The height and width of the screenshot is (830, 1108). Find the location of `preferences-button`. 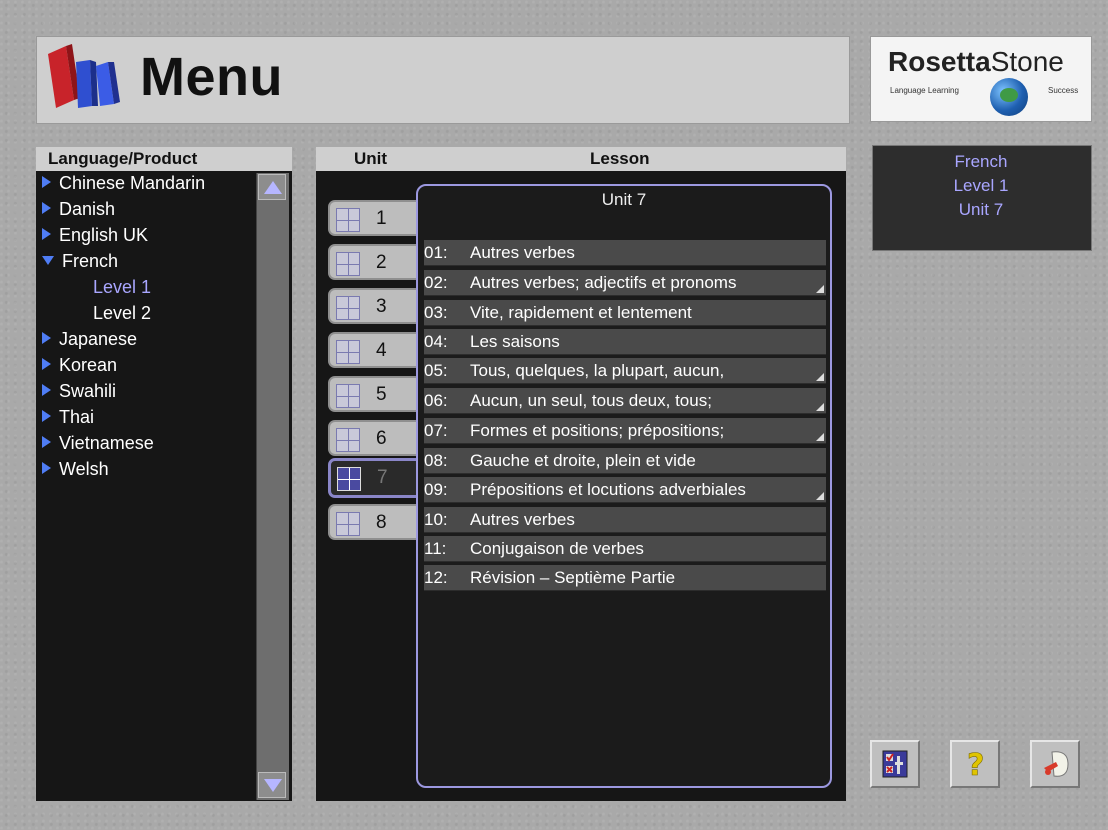

preferences-button is located at coordinates (895, 764).